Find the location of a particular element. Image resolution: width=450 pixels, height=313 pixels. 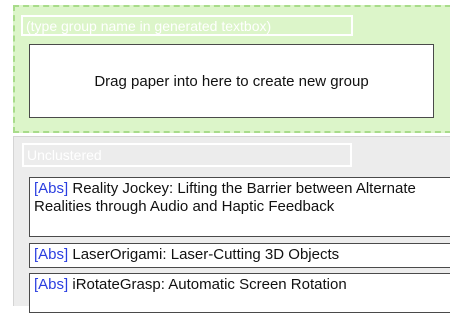

unclustered-name-input is located at coordinates (187, 155).